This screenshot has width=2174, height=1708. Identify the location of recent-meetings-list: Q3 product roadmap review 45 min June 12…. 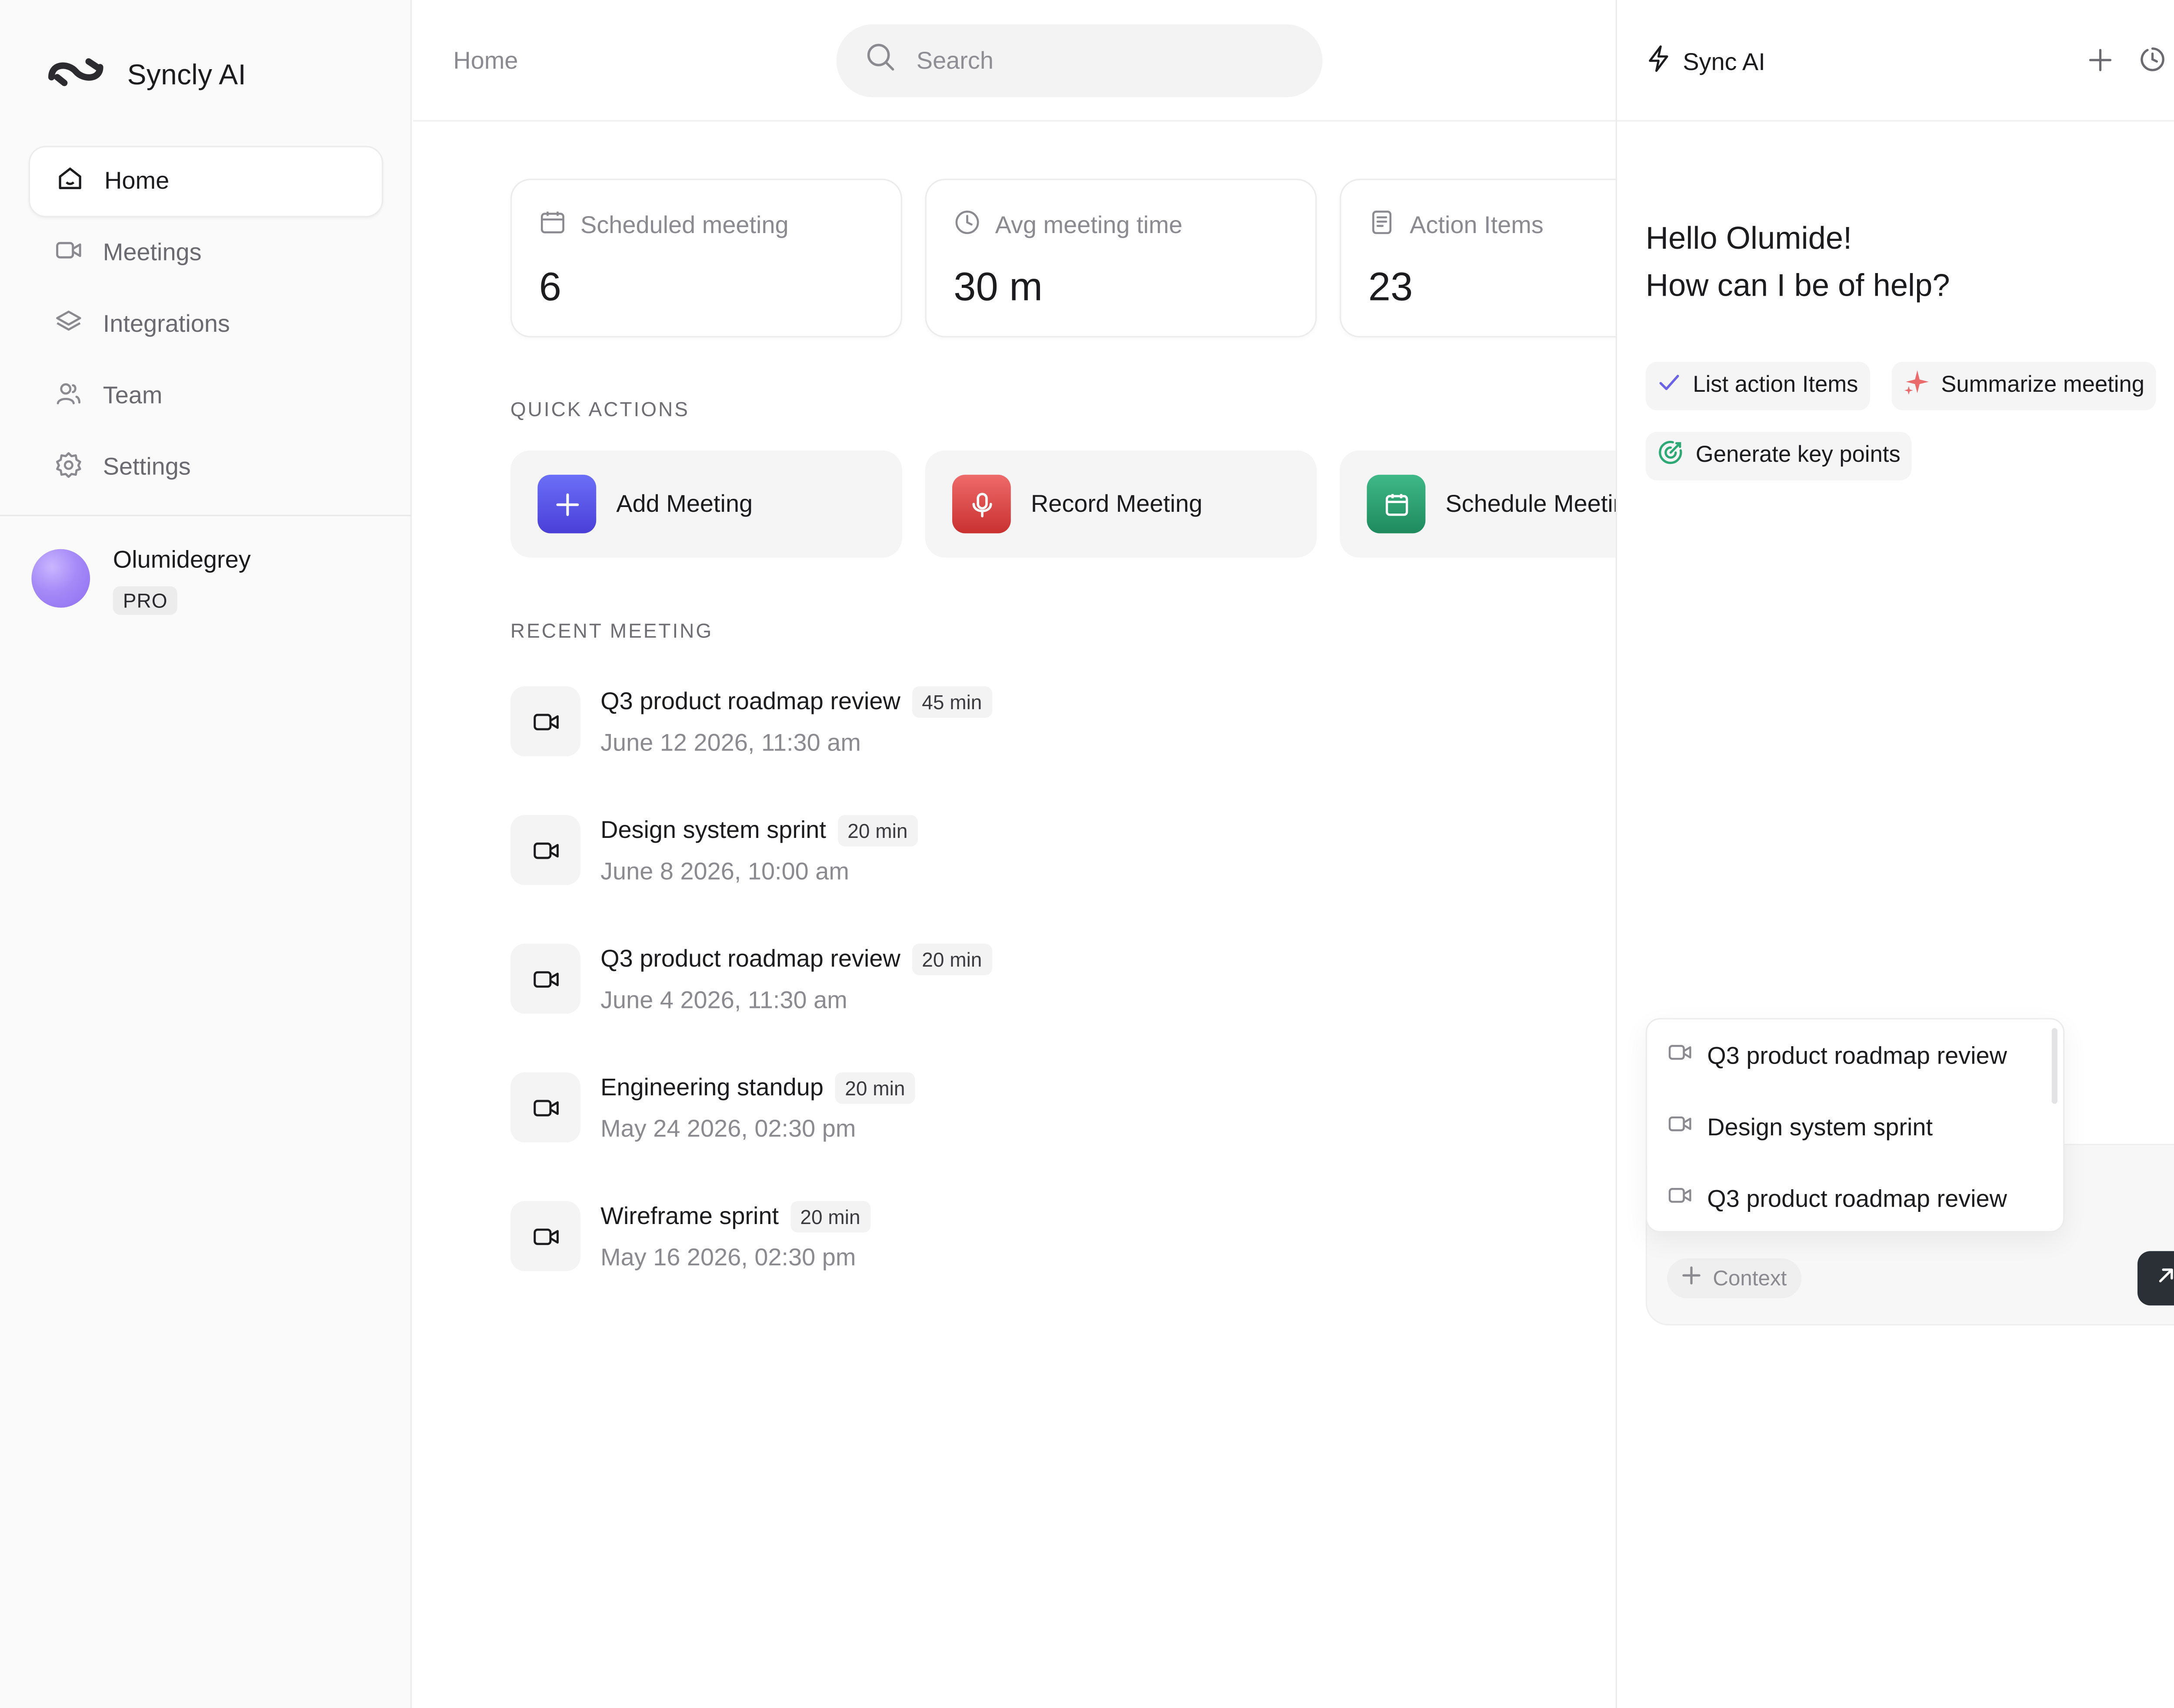
(751, 1002).